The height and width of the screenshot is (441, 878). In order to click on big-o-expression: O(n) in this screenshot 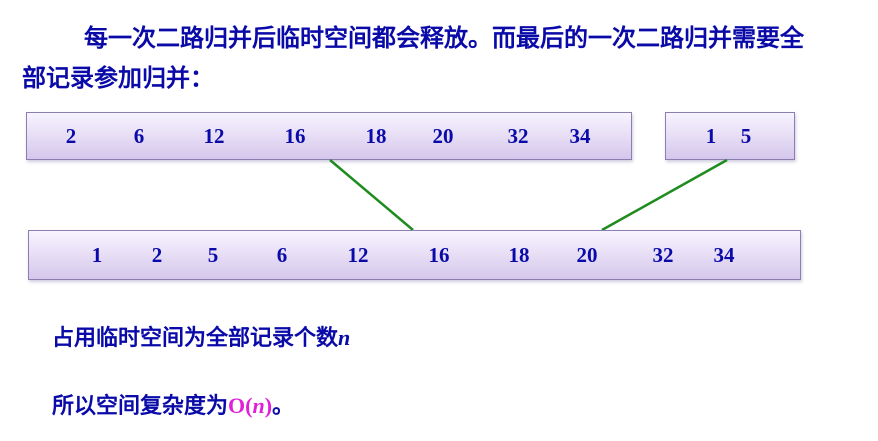, I will do `click(250, 405)`.